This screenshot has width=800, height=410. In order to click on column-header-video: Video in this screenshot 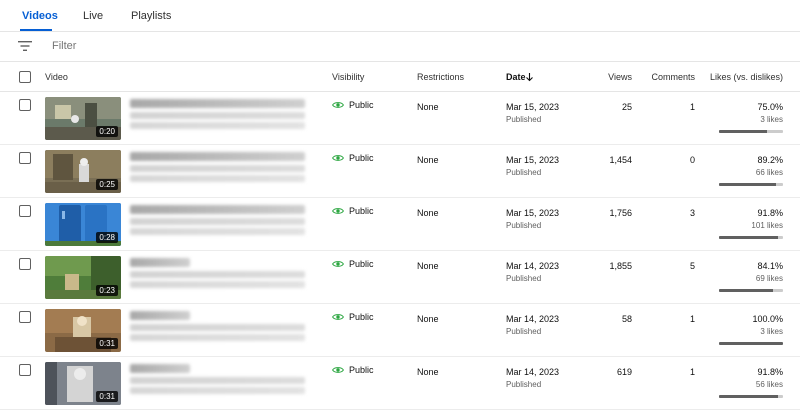, I will do `click(56, 77)`.